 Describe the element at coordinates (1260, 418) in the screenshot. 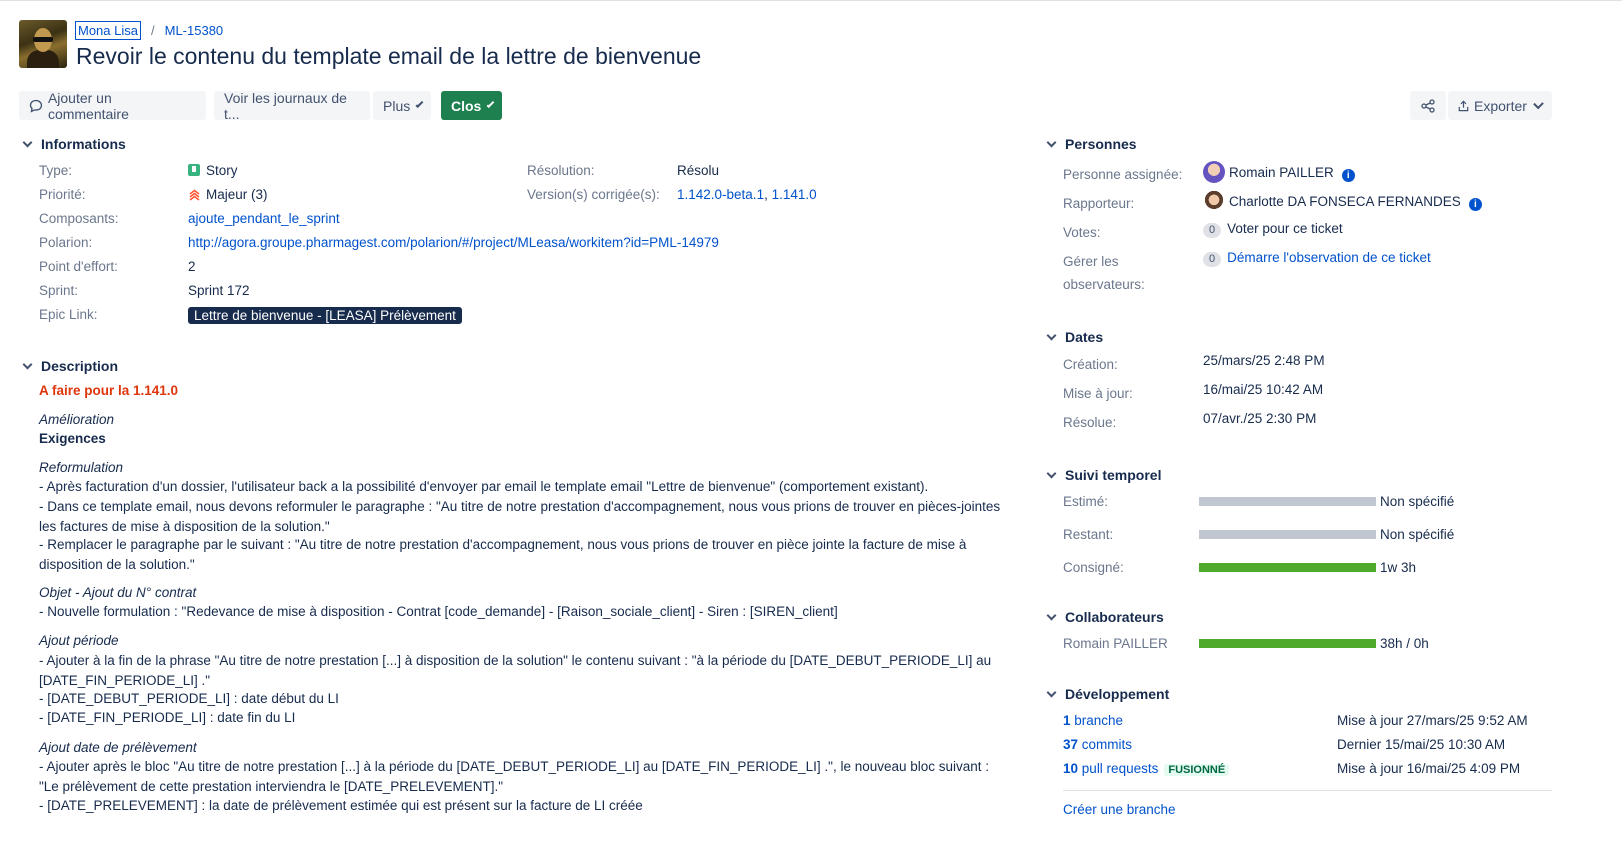

I see `resolved-value: 07/avr./25 2:30 PM` at that location.